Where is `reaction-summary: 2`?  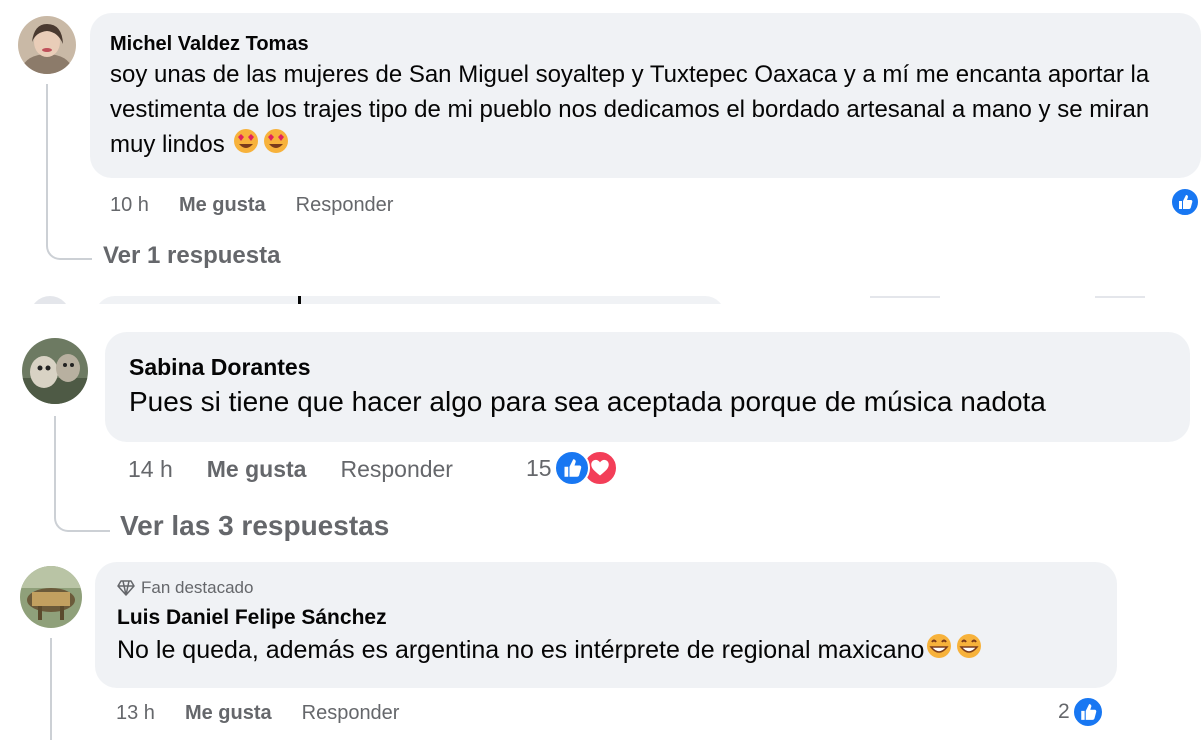 reaction-summary: 2 is located at coordinates (1081, 712).